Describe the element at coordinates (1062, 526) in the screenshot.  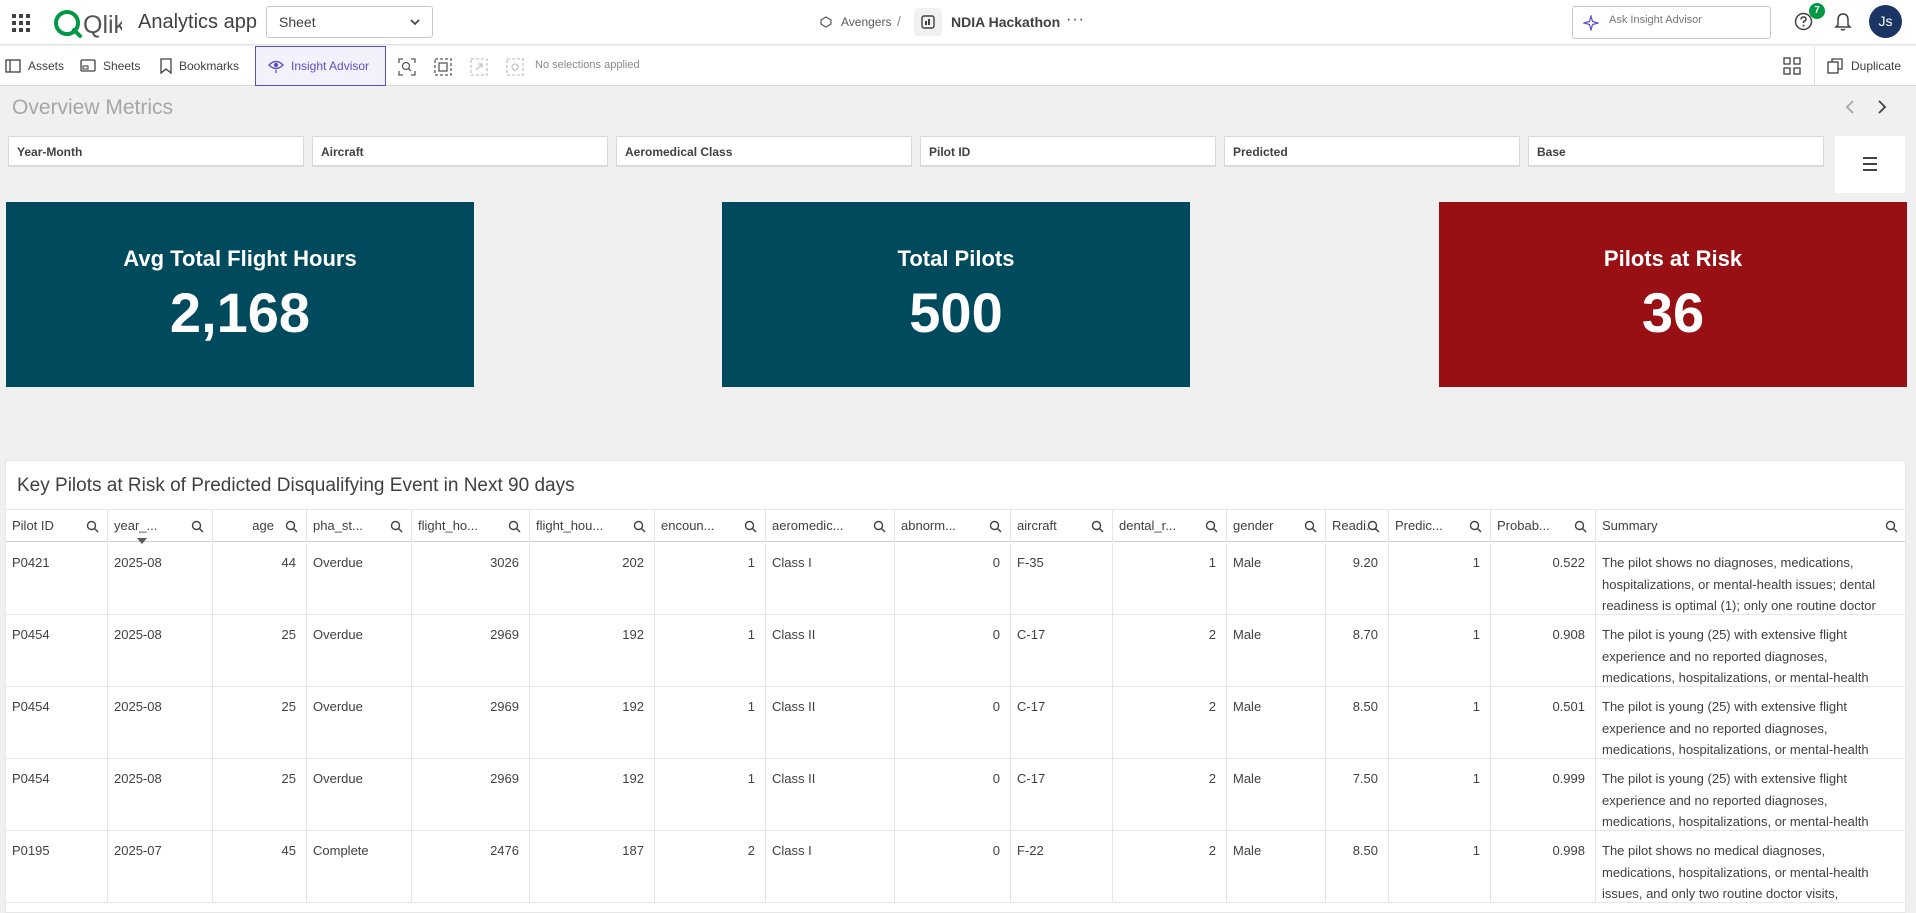
I see `column-header: aircraft` at that location.